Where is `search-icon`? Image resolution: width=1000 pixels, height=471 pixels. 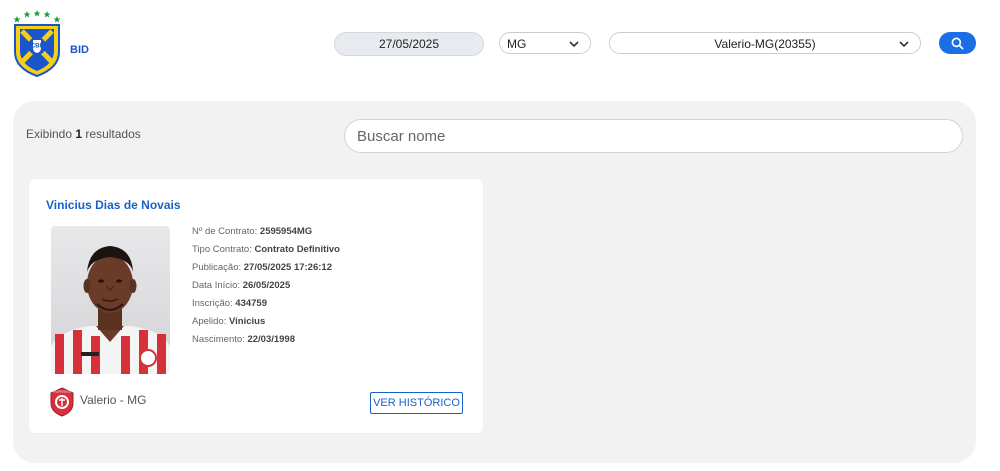
search-icon is located at coordinates (957, 43).